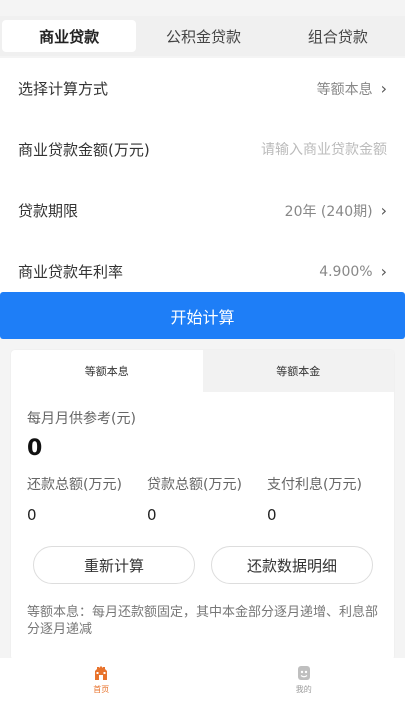 The height and width of the screenshot is (720, 405). Describe the element at coordinates (292, 565) in the screenshot. I see `repayment-detail-button: 还款数据明细` at that location.